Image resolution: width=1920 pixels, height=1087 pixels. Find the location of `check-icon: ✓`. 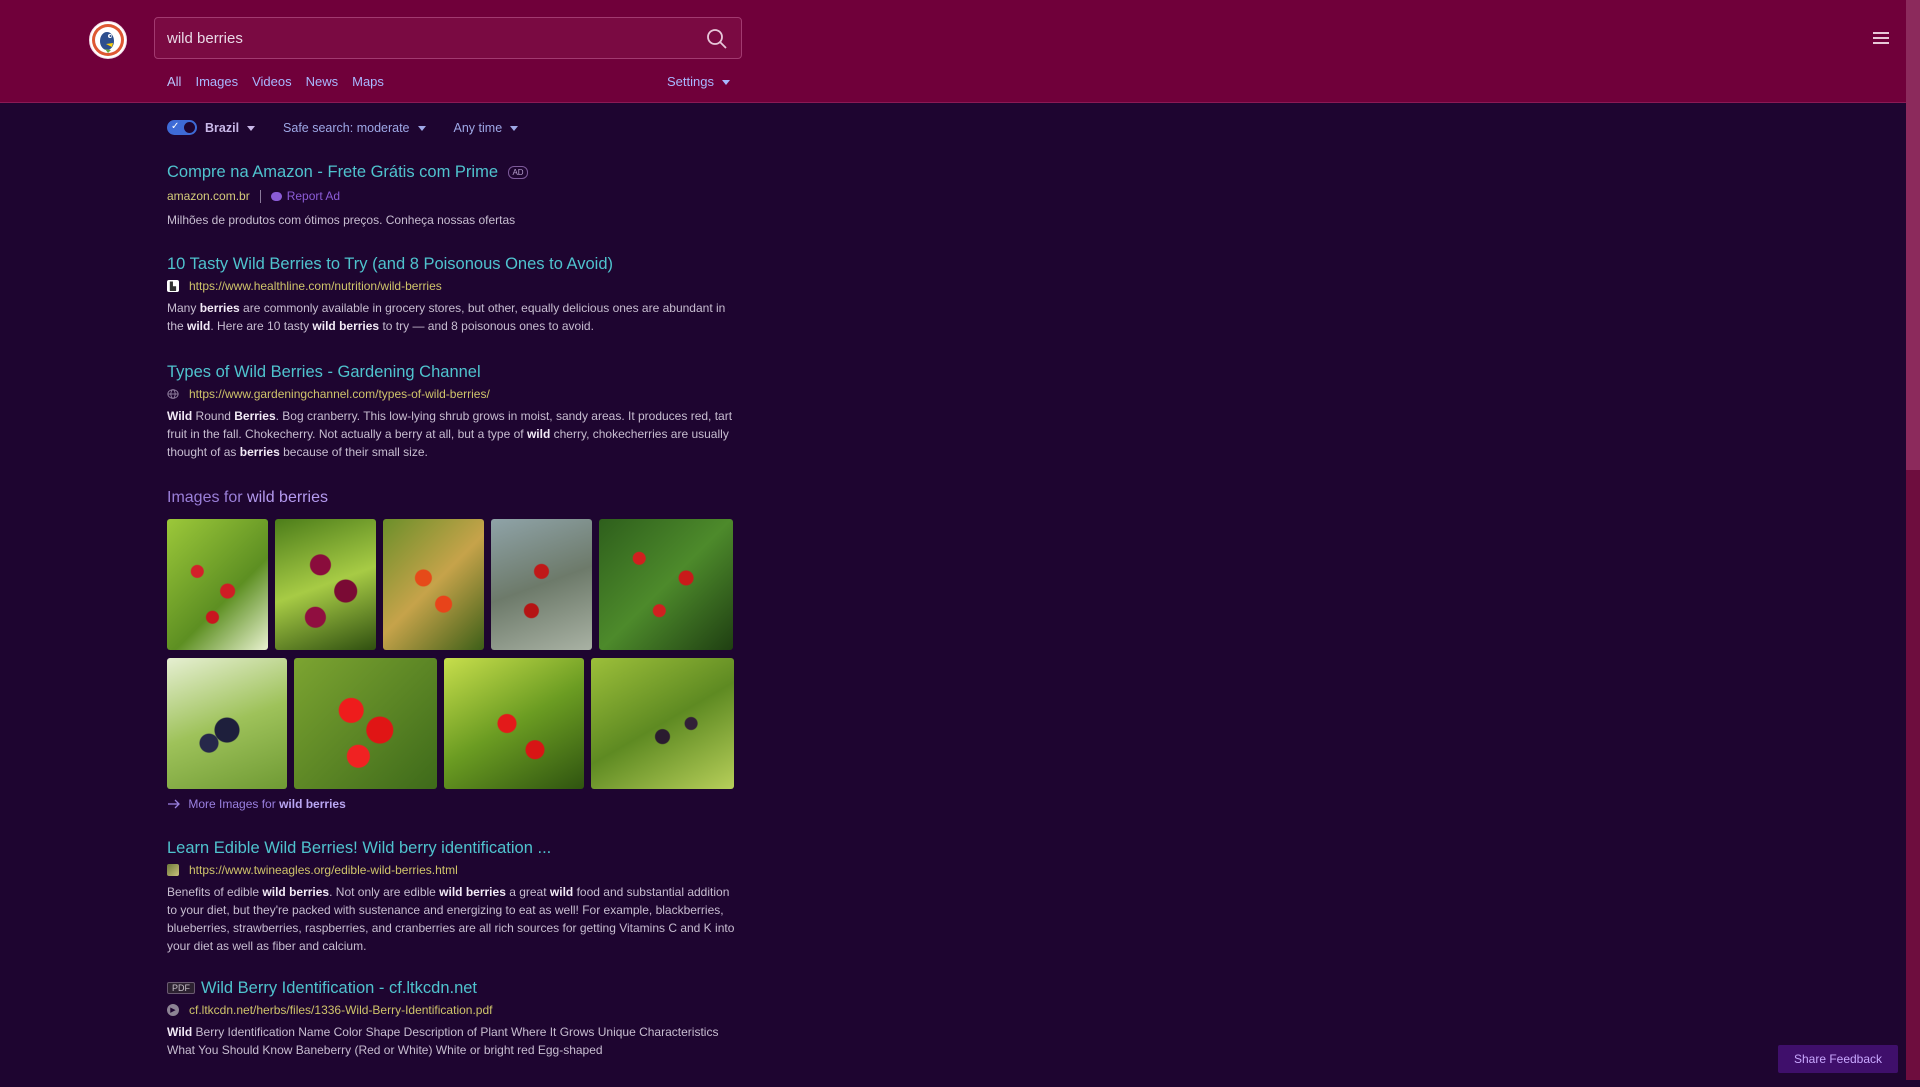

check-icon: ✓ is located at coordinates (175, 126).